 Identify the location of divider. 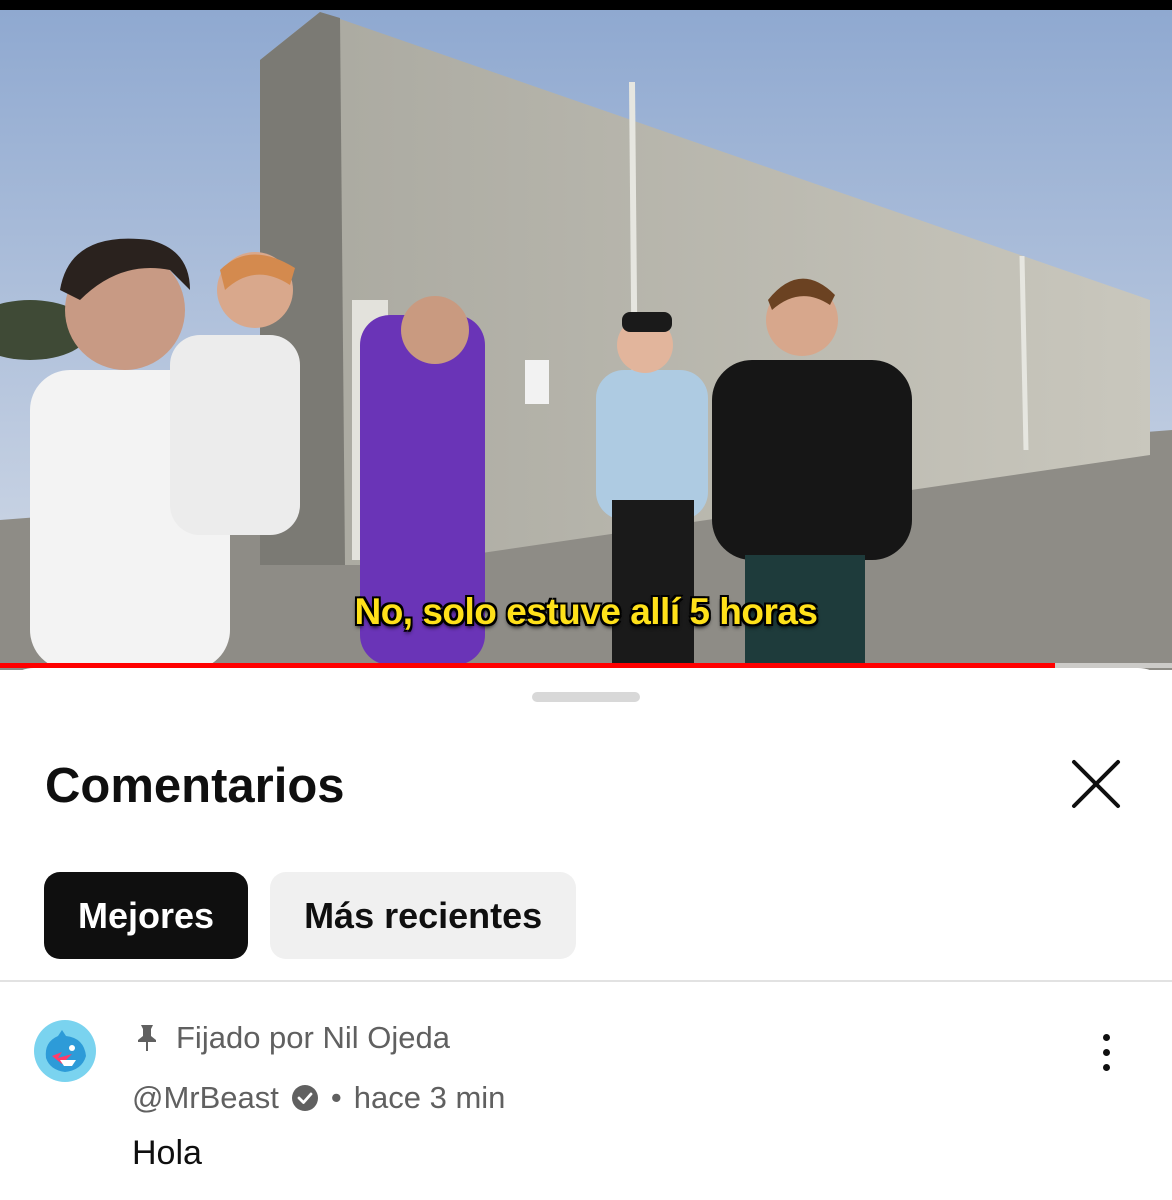
(586, 981).